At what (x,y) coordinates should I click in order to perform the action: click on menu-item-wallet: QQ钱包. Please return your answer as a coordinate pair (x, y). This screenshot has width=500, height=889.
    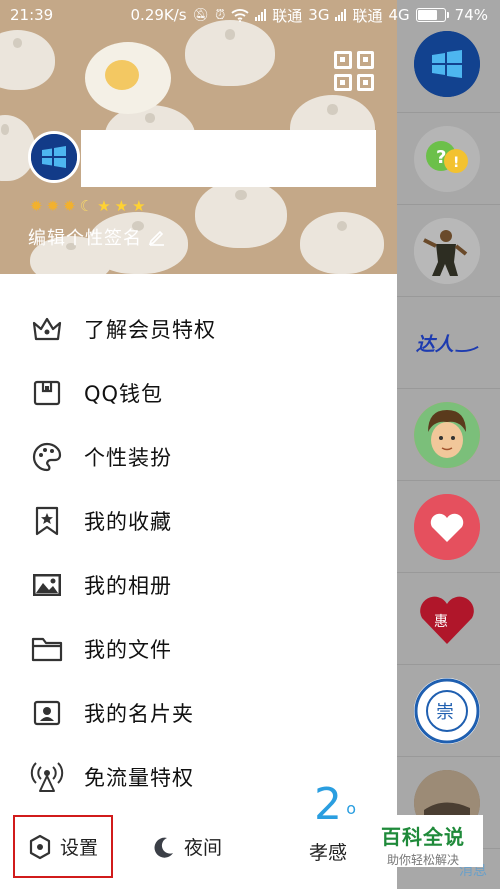
    Looking at the image, I should click on (198, 393).